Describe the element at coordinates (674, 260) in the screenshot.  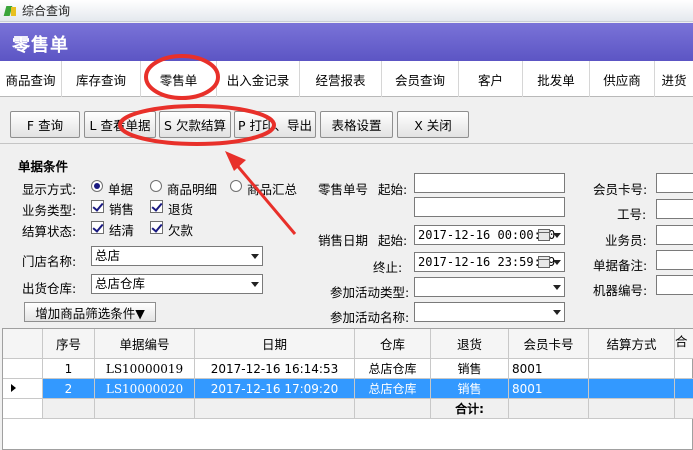
I see `doc-remark-input` at that location.